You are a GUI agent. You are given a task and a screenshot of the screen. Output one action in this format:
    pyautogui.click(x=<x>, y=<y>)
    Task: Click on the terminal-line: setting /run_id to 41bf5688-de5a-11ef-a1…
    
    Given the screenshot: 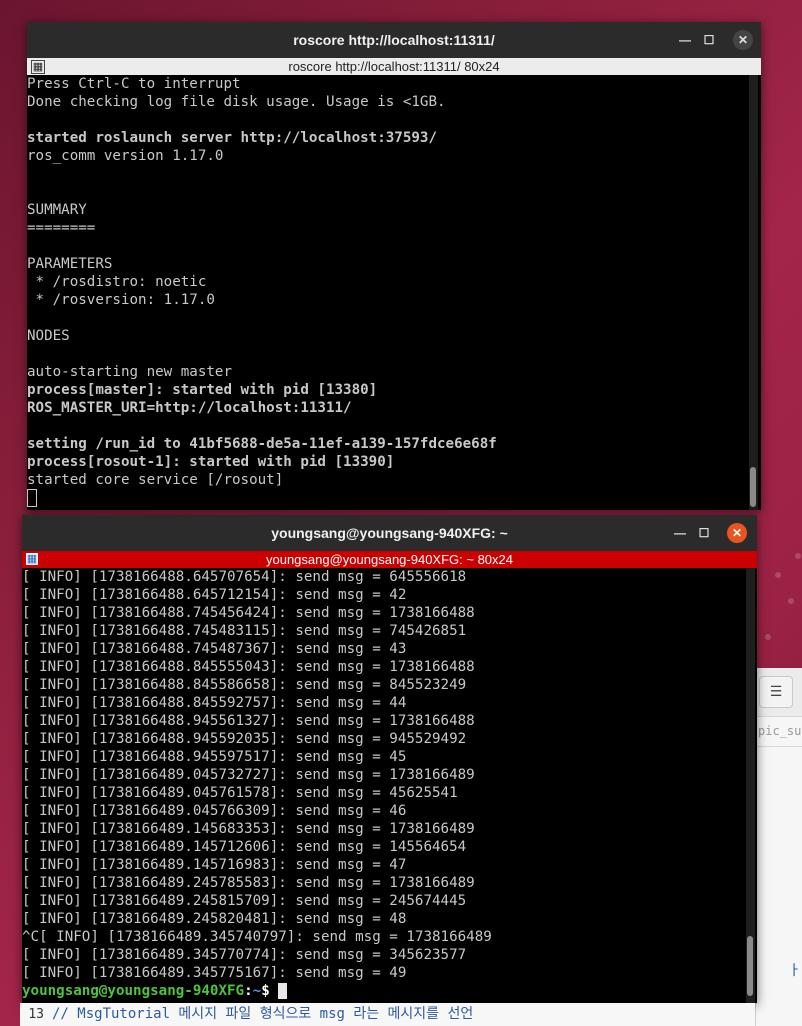 What is the action you would take?
    pyautogui.click(x=262, y=444)
    